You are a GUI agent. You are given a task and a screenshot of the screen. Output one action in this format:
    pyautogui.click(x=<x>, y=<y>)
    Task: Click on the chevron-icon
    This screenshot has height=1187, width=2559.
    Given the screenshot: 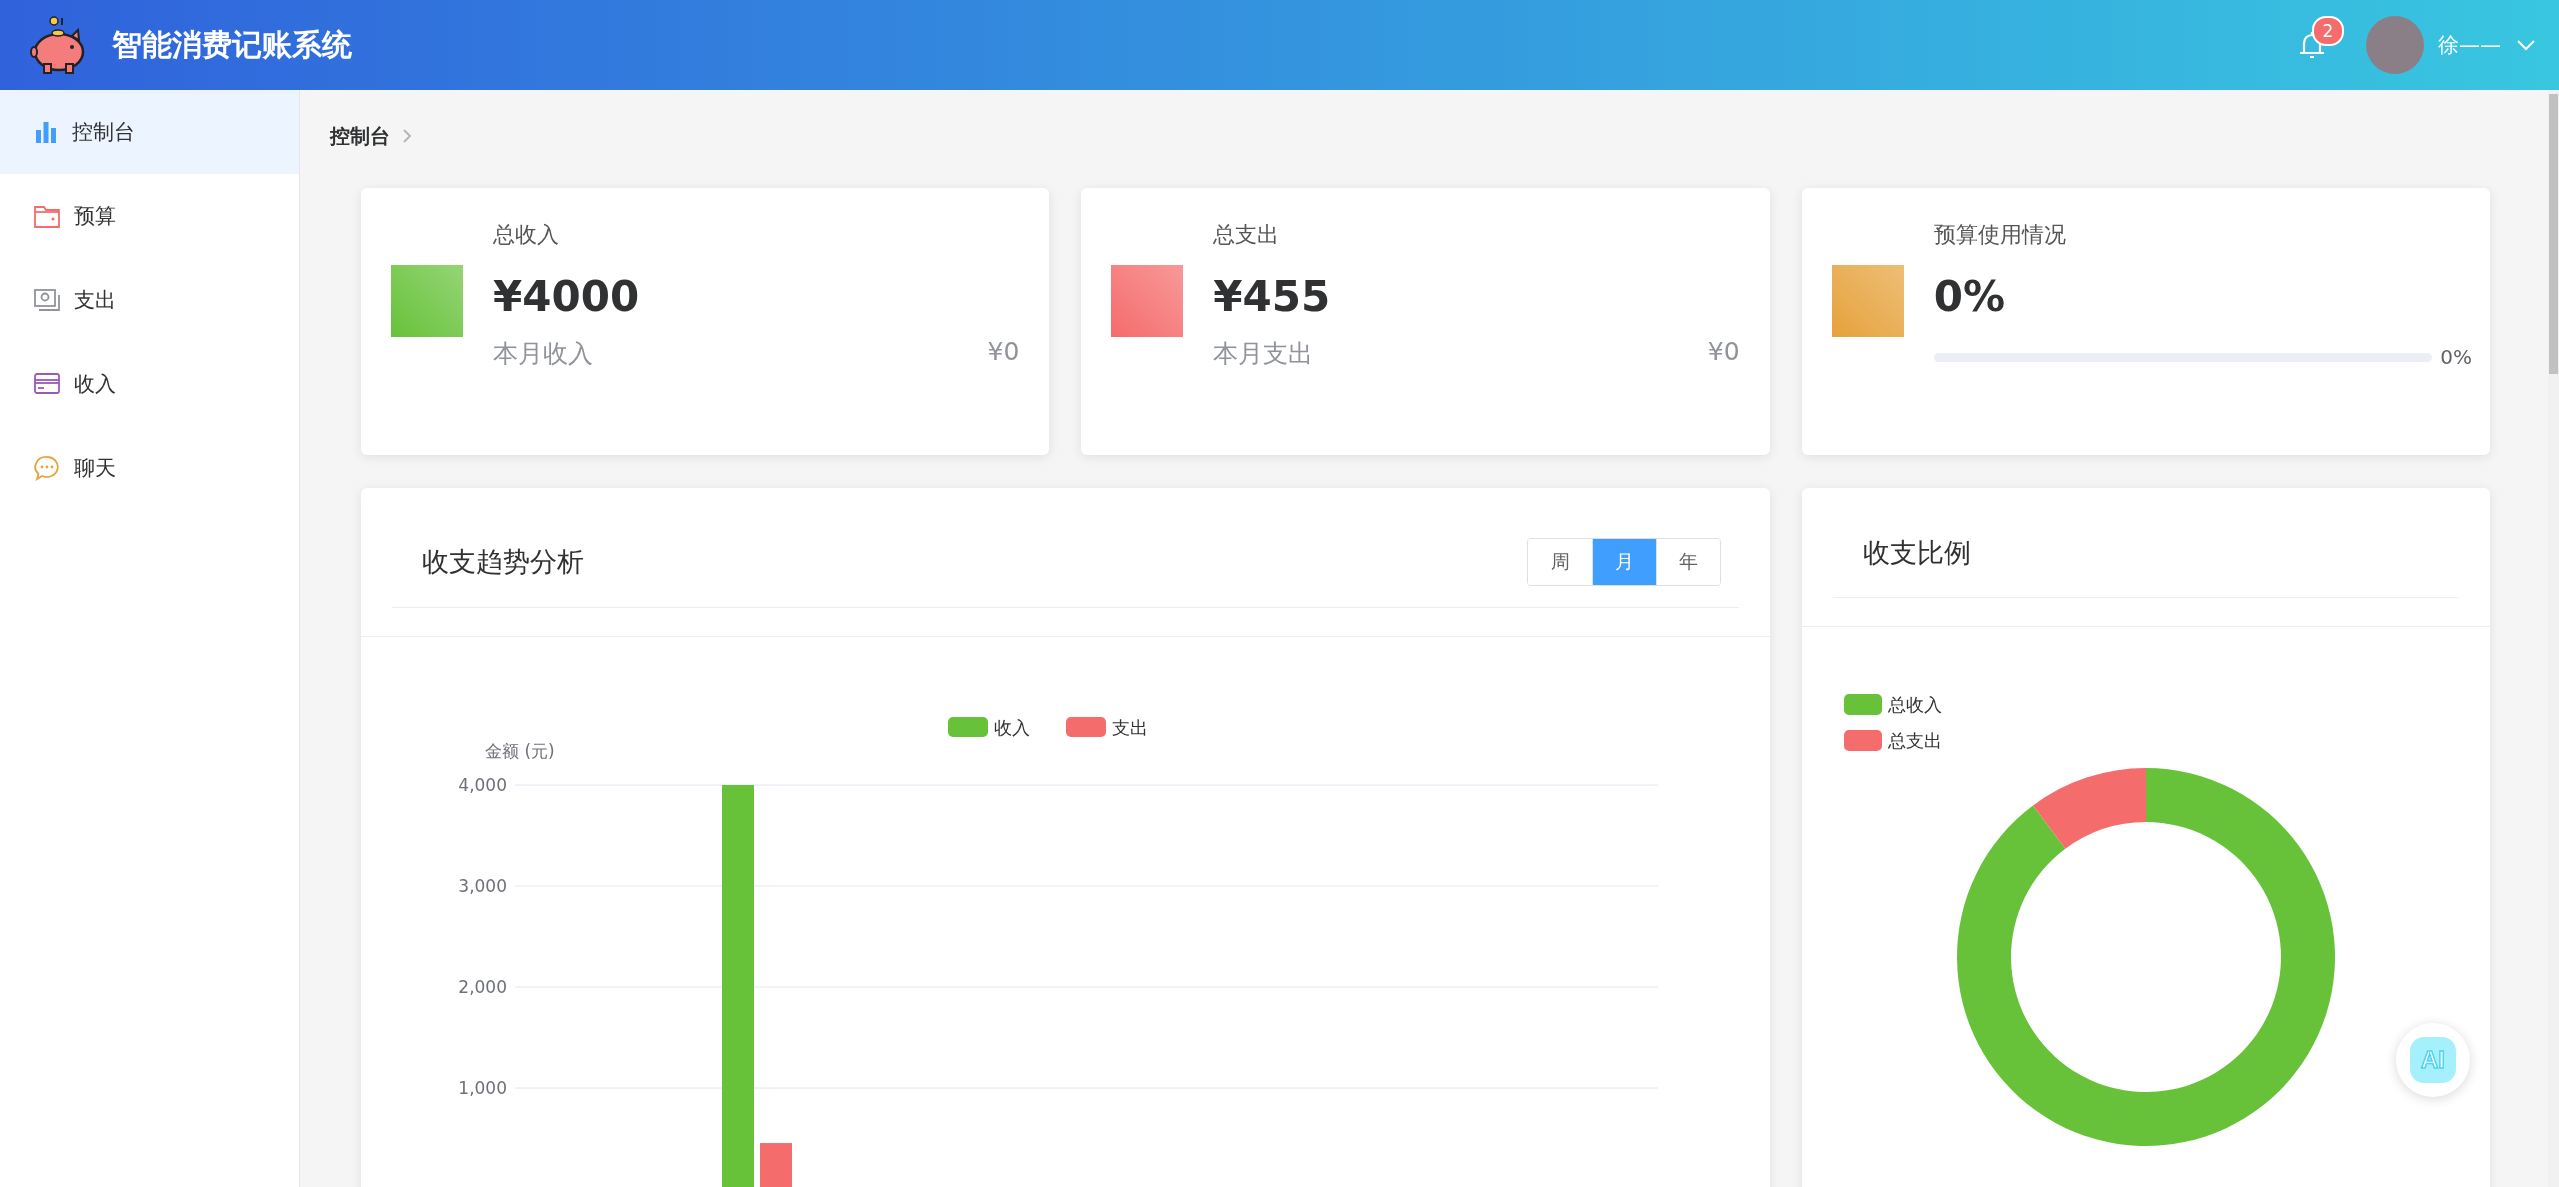 What is the action you would take?
    pyautogui.click(x=407, y=136)
    